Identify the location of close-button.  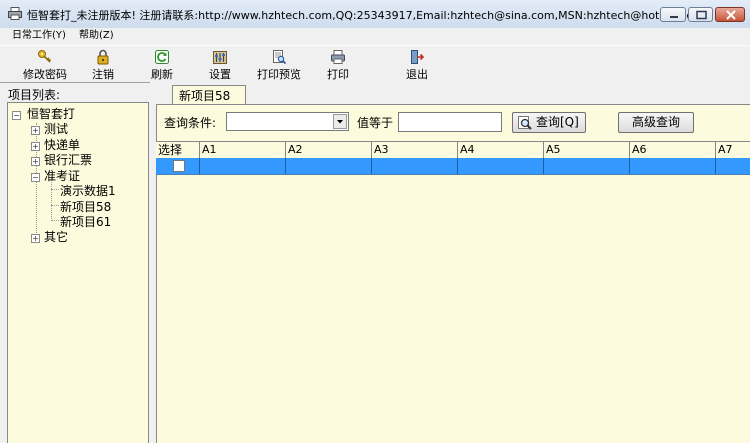
(730, 14).